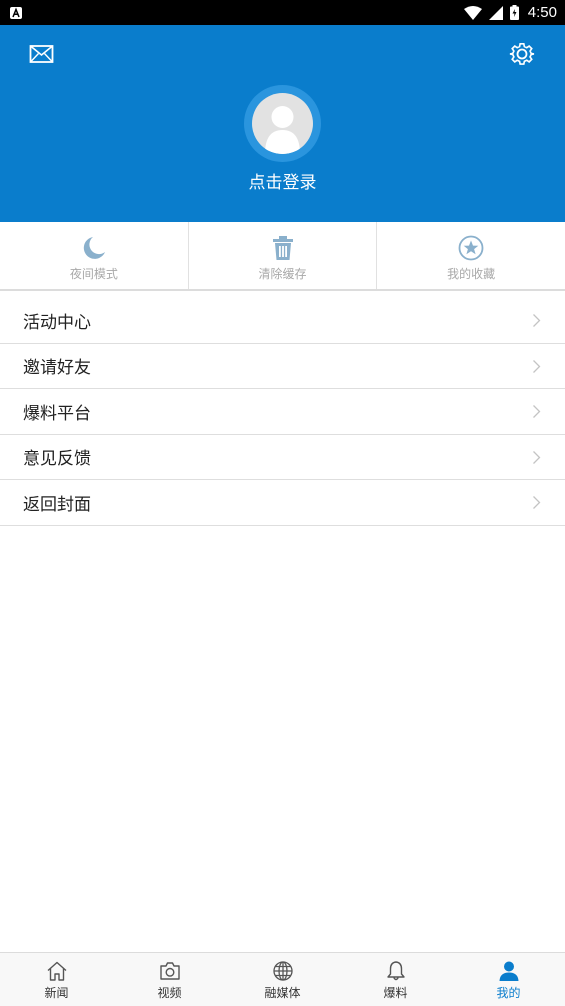  I want to click on gear-icon, so click(522, 54).